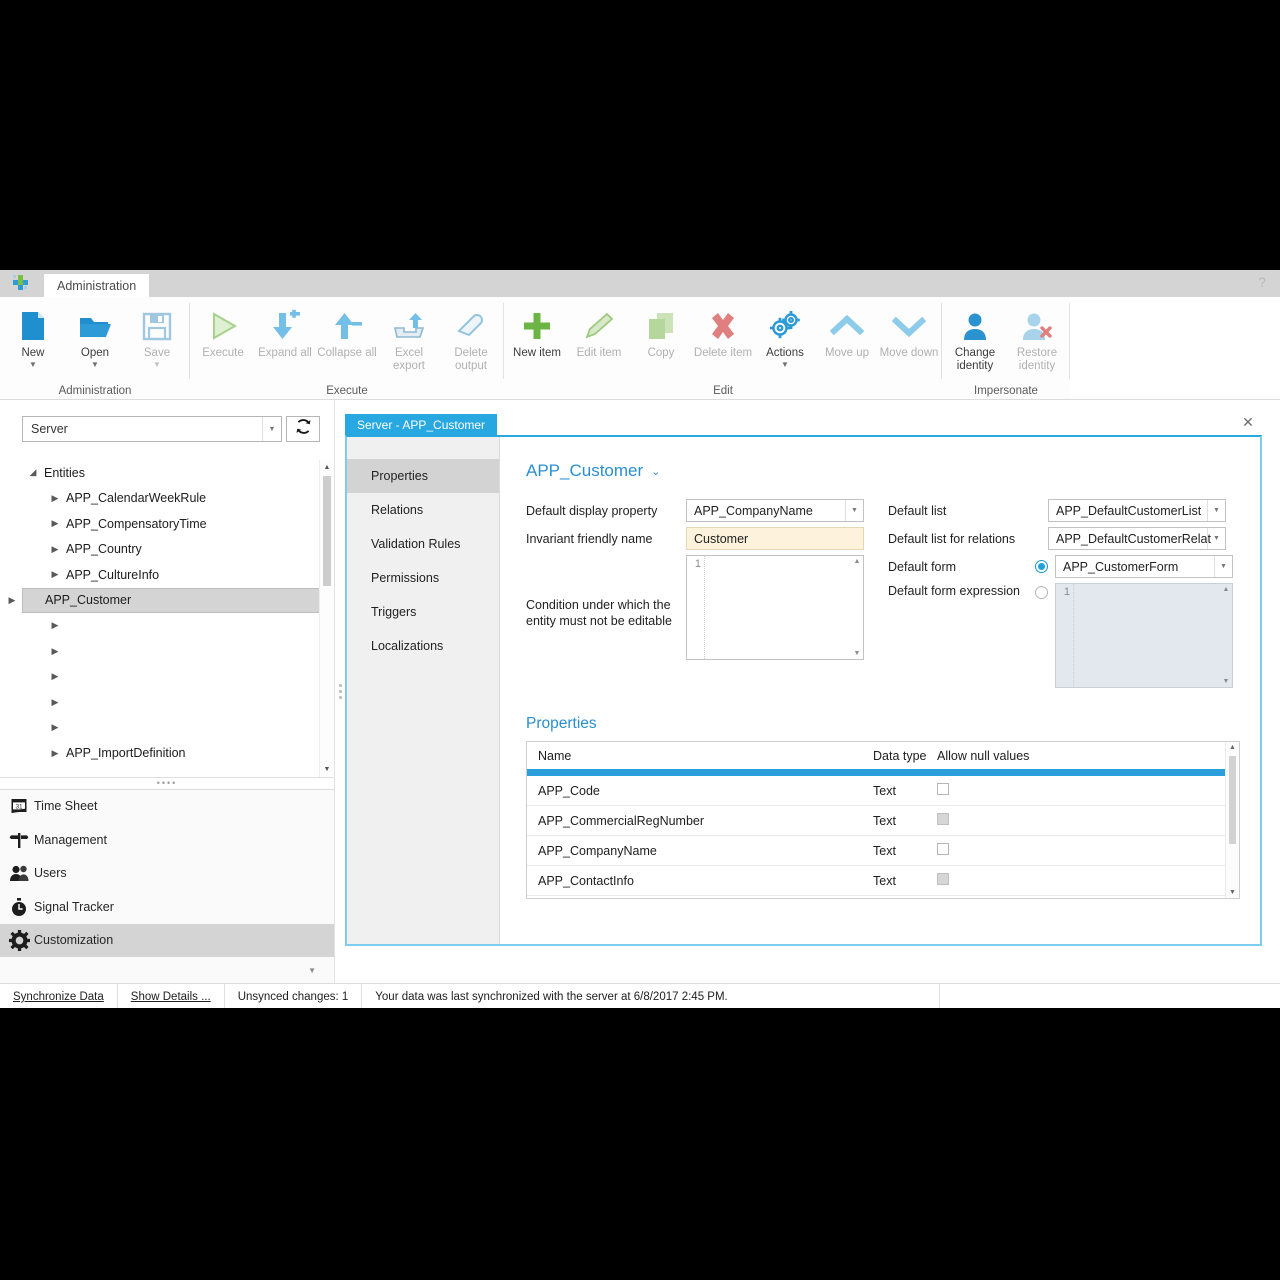  I want to click on ribbon-button-copy: Copy, so click(661, 331).